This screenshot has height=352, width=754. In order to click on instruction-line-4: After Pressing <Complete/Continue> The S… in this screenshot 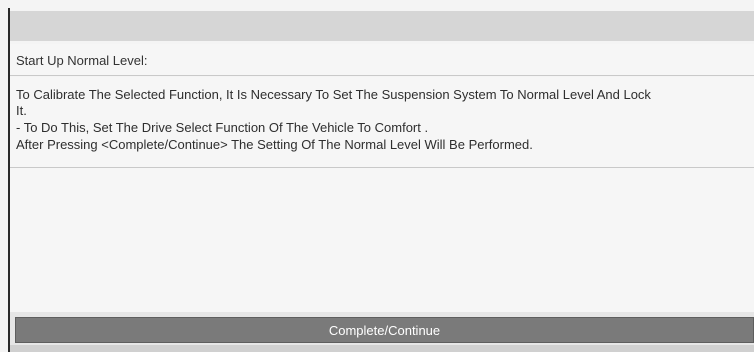, I will do `click(274, 144)`.